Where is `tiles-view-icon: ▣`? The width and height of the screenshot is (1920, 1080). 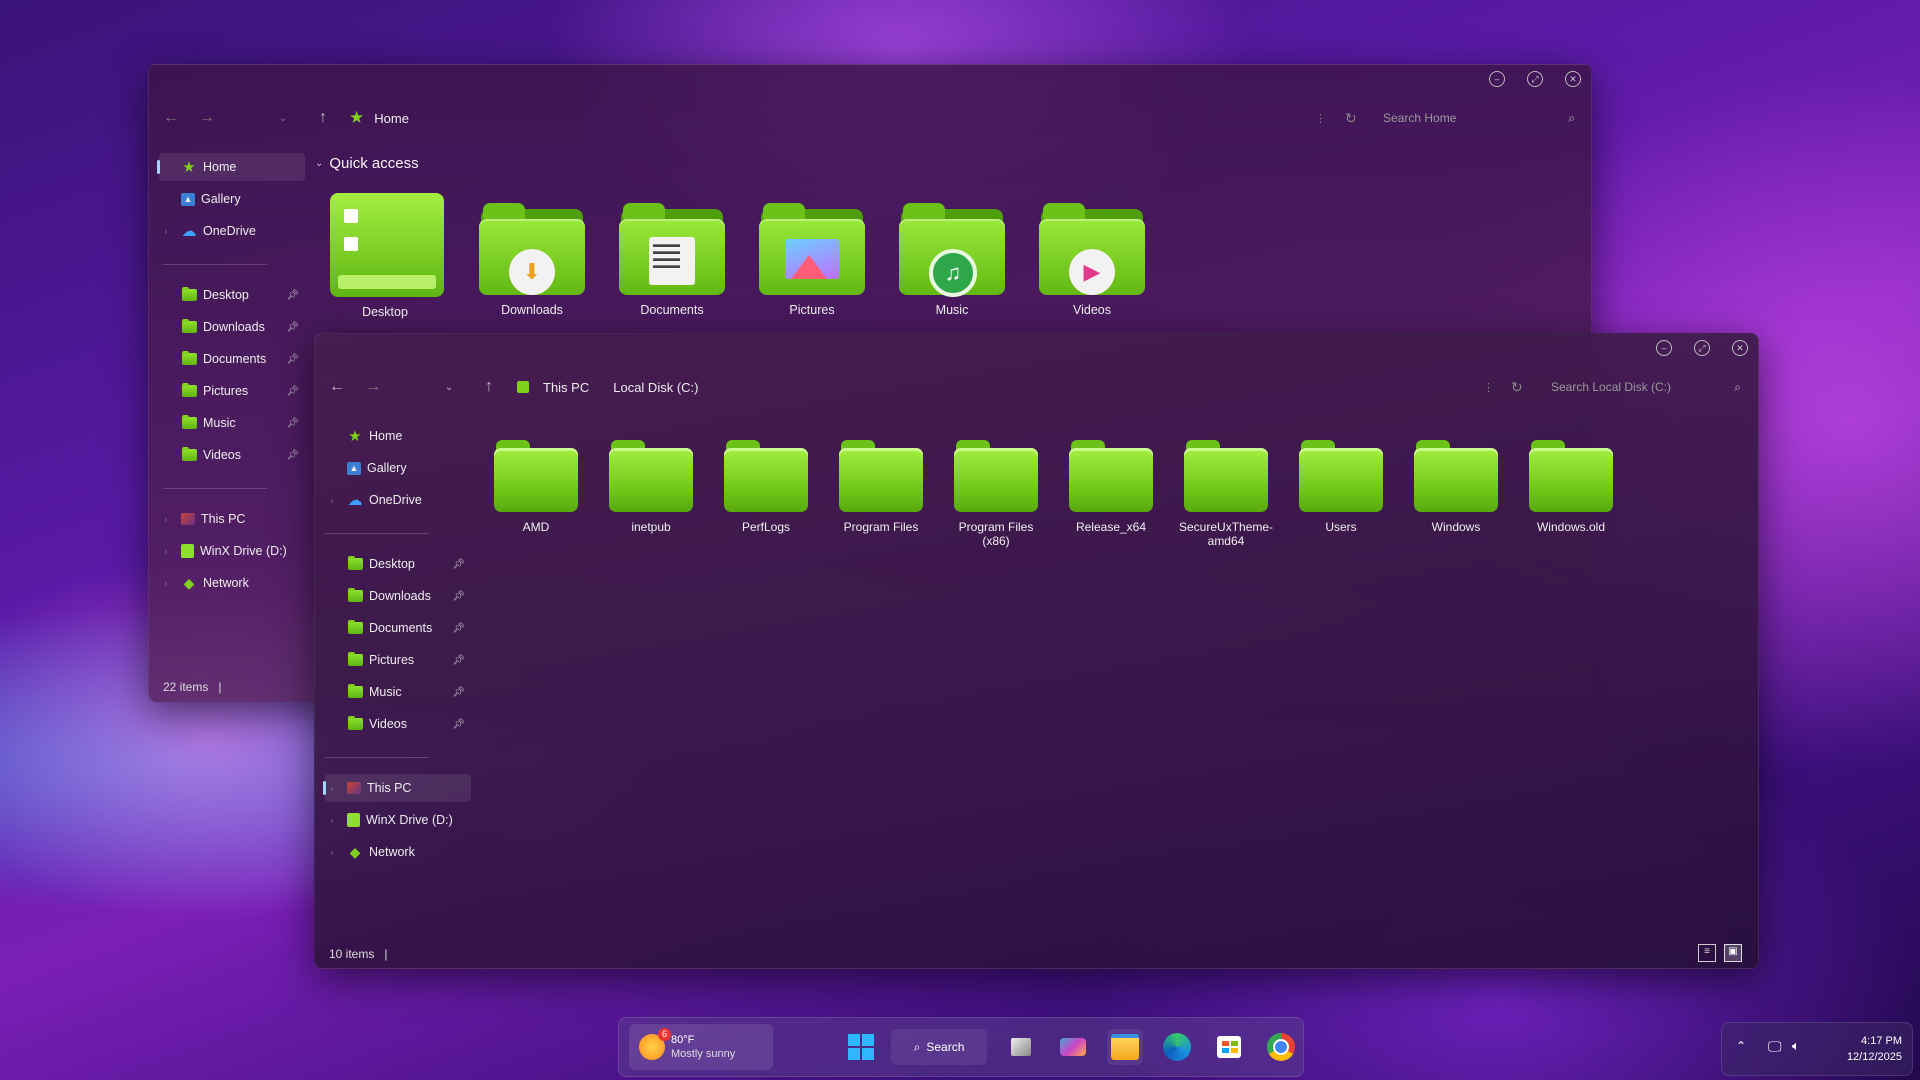 tiles-view-icon: ▣ is located at coordinates (1733, 953).